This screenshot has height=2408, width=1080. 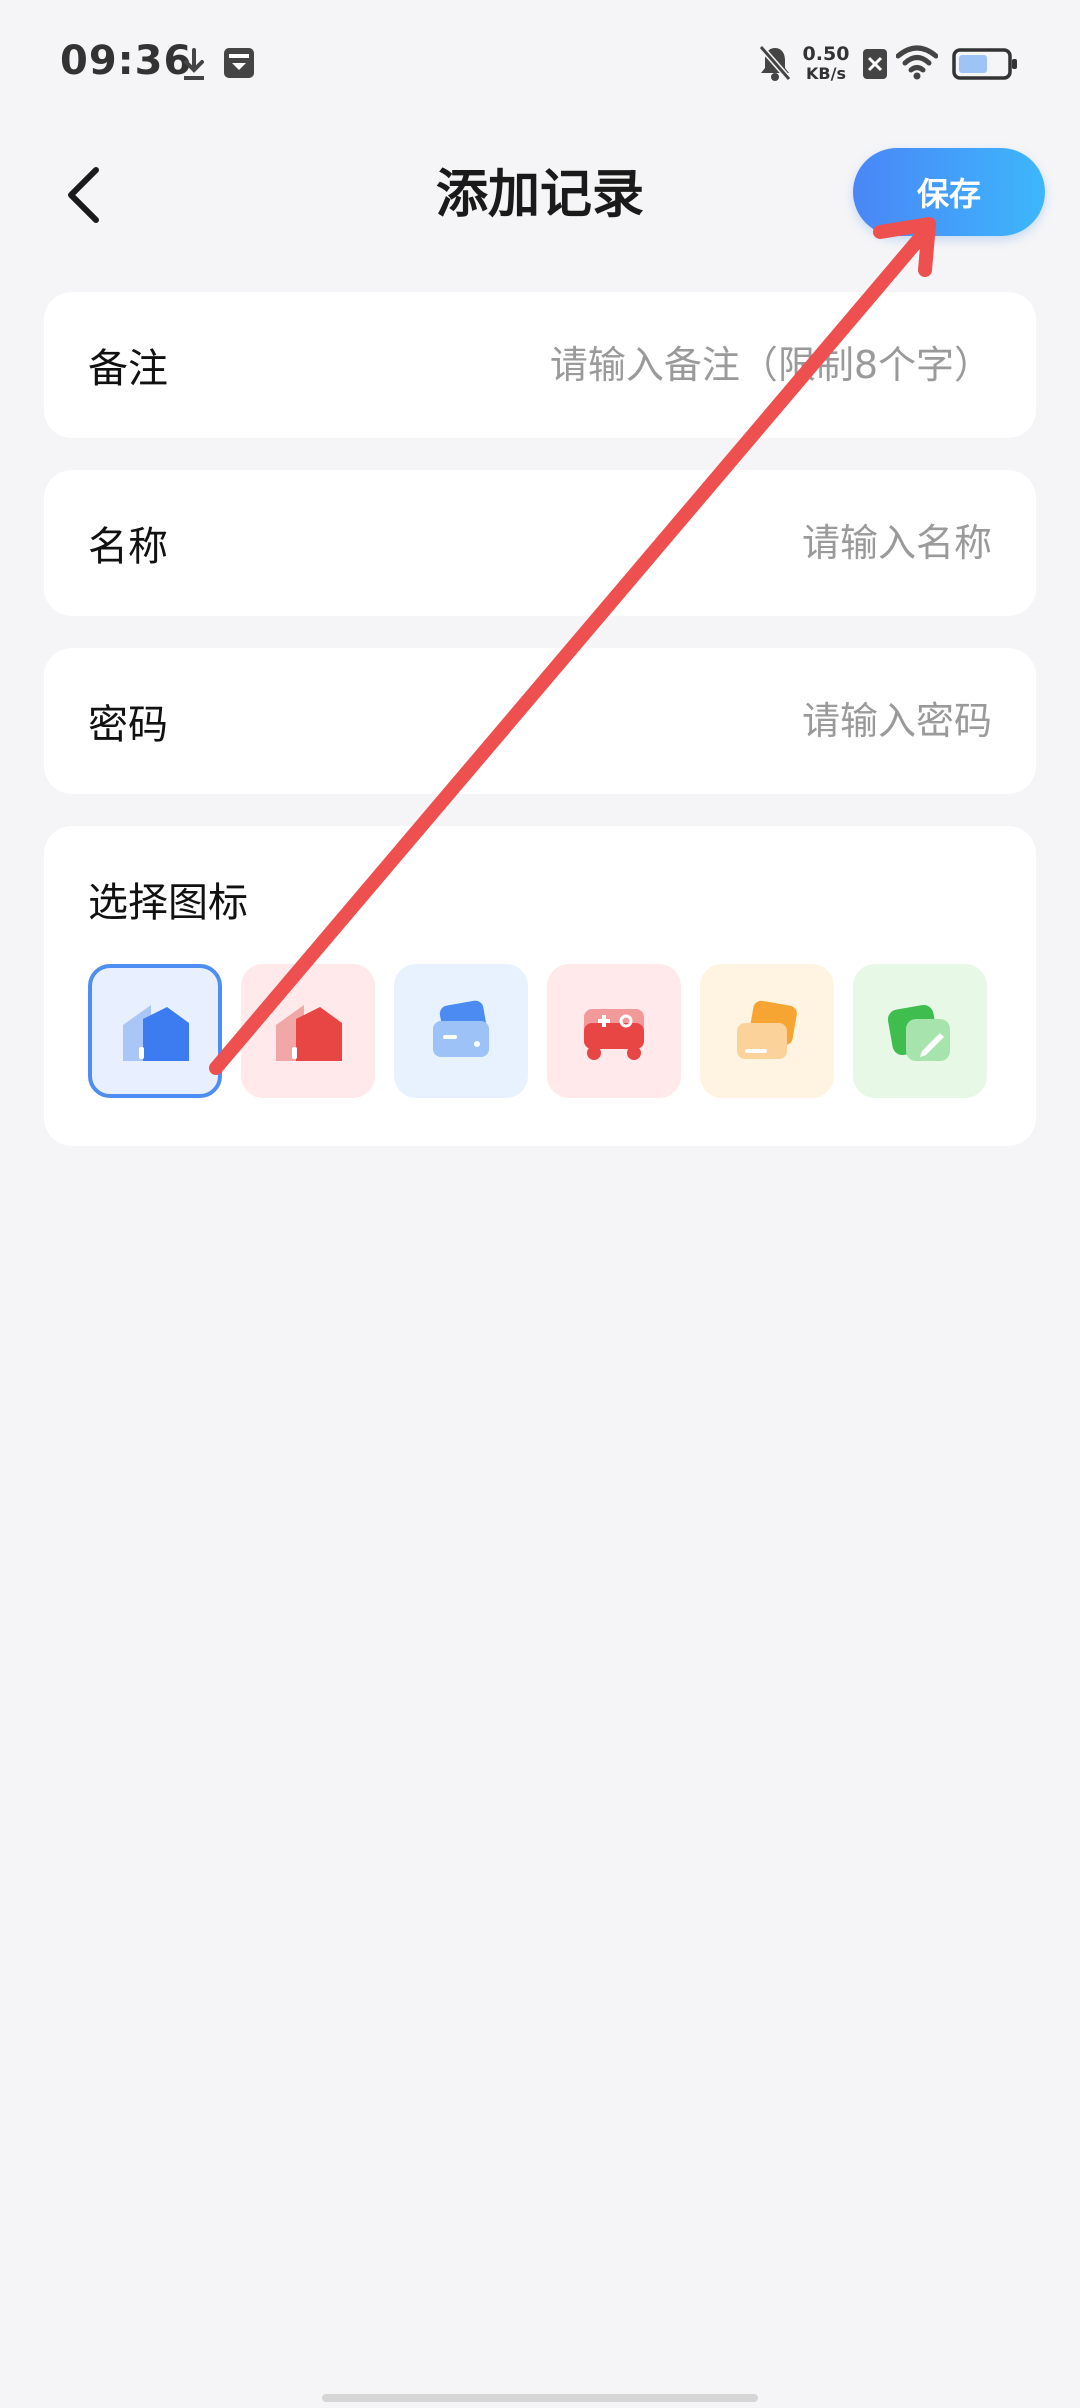 I want to click on icon-option-home-red, so click(x=308, y=1031).